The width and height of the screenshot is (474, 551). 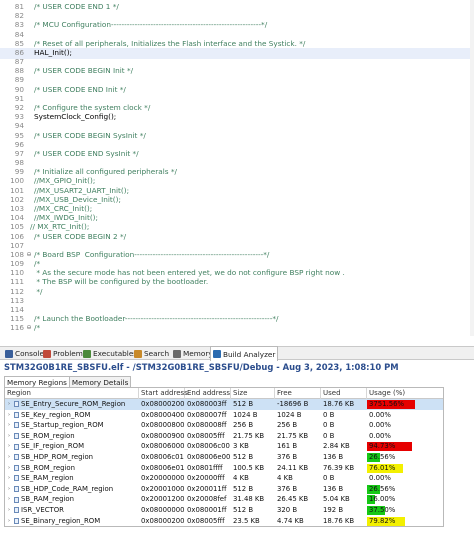 What do you see at coordinates (249, 467) in the screenshot?
I see `size-cell: 100.5 KB` at bounding box center [249, 467].